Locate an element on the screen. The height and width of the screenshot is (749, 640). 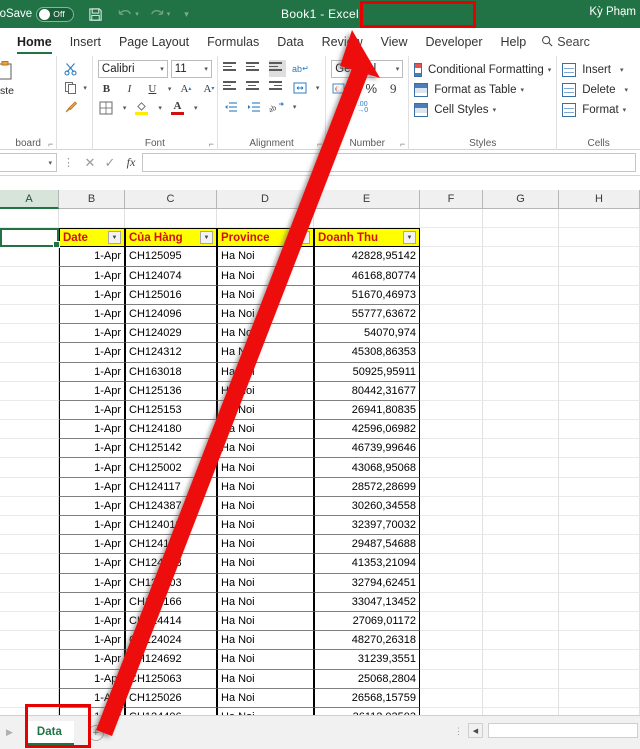
cancel-icon: ✕ is located at coordinates (90, 163).